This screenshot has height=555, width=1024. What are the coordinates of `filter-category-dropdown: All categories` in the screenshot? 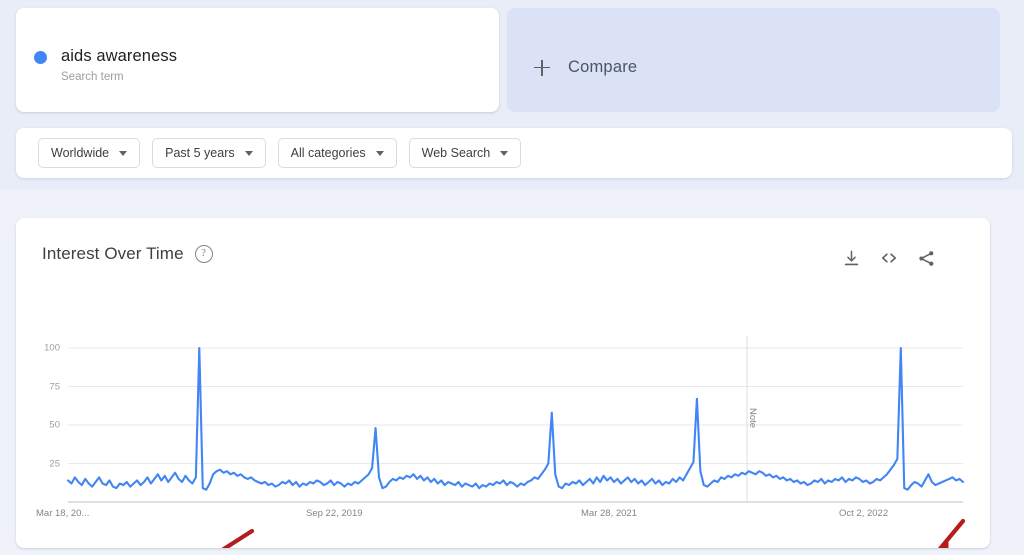 It's located at (337, 153).